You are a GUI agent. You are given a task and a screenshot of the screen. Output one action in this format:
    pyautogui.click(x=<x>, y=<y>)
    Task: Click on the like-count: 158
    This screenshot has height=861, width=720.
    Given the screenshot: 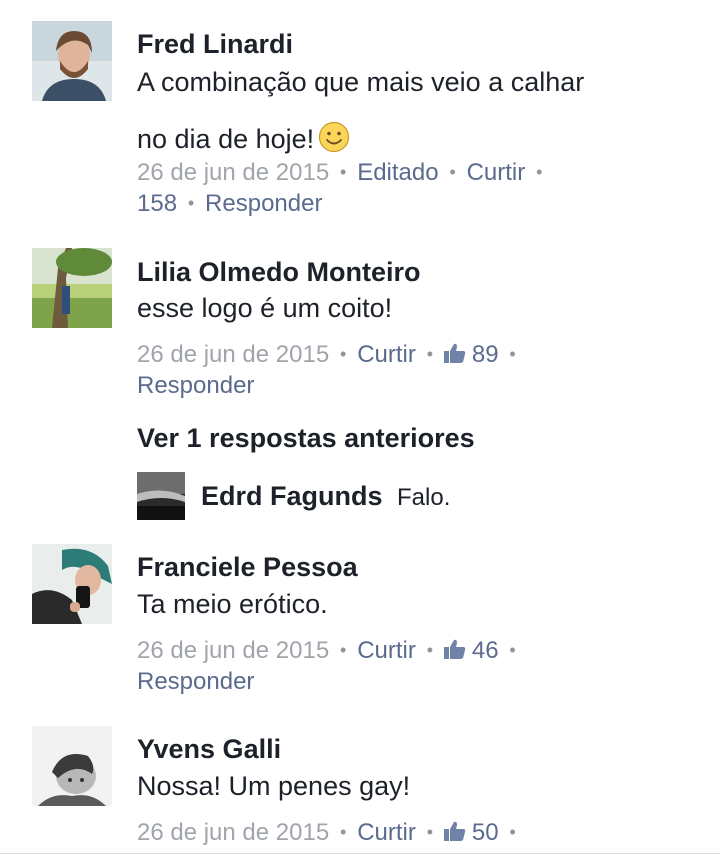 What is the action you would take?
    pyautogui.click(x=157, y=203)
    